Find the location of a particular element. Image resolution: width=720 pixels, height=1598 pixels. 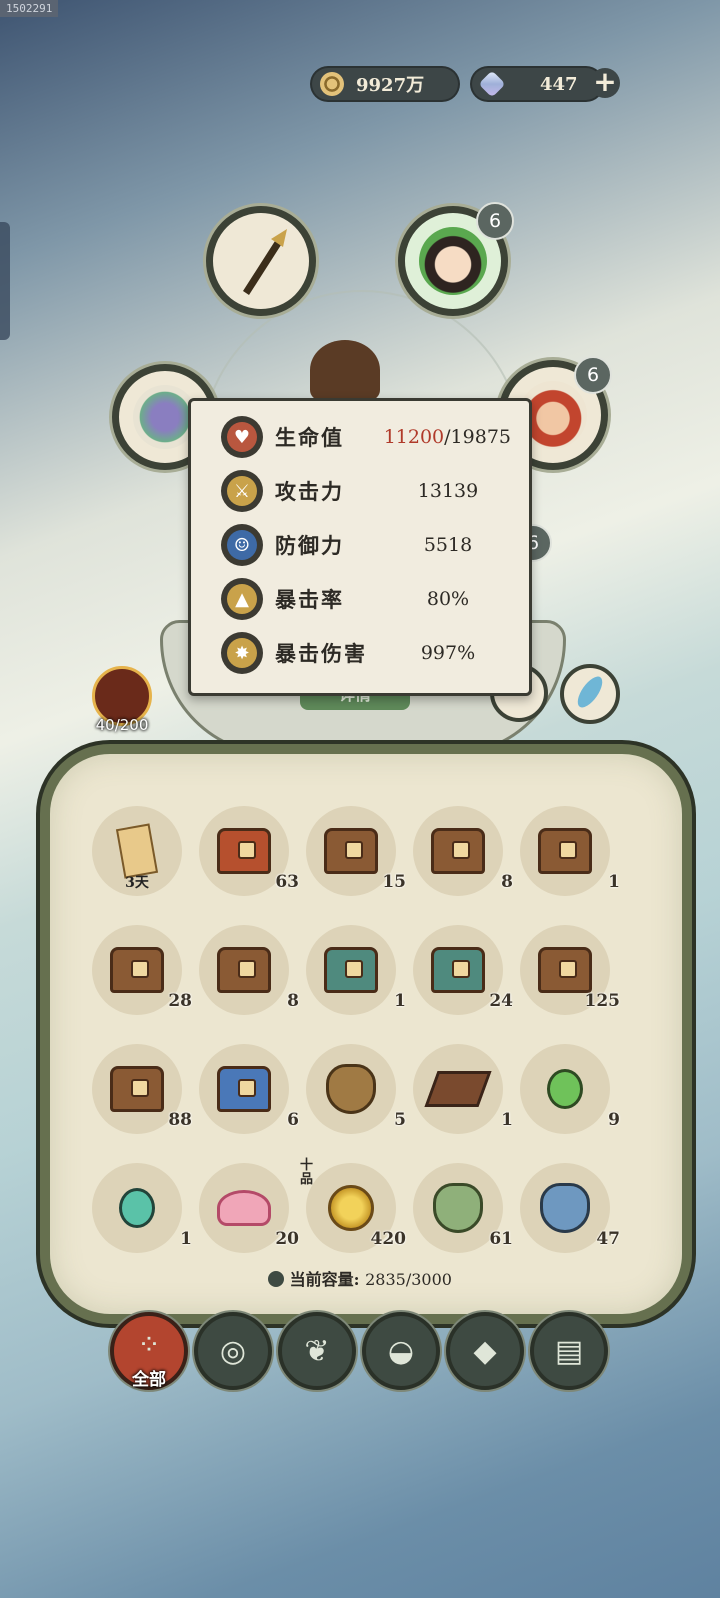

item-quantity: 5 is located at coordinates (400, 1120).